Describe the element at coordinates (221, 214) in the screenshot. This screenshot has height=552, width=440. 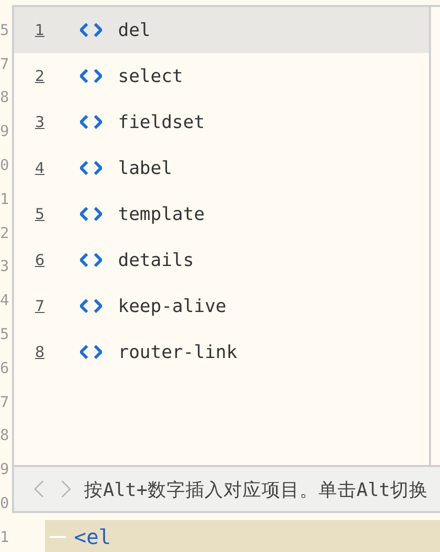
I see `completion-item: 5 template` at that location.